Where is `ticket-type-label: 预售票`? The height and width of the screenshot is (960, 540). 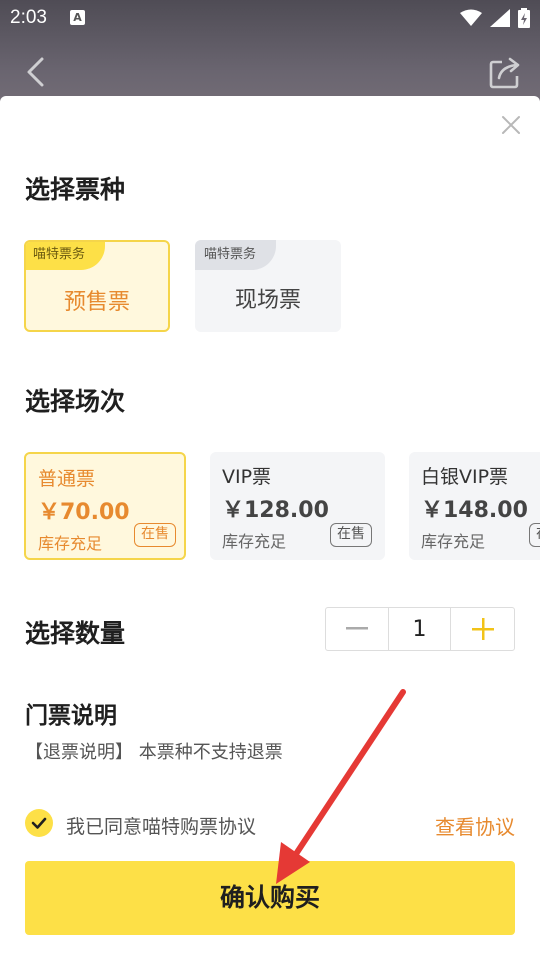
ticket-type-label: 预售票 is located at coordinates (96, 302).